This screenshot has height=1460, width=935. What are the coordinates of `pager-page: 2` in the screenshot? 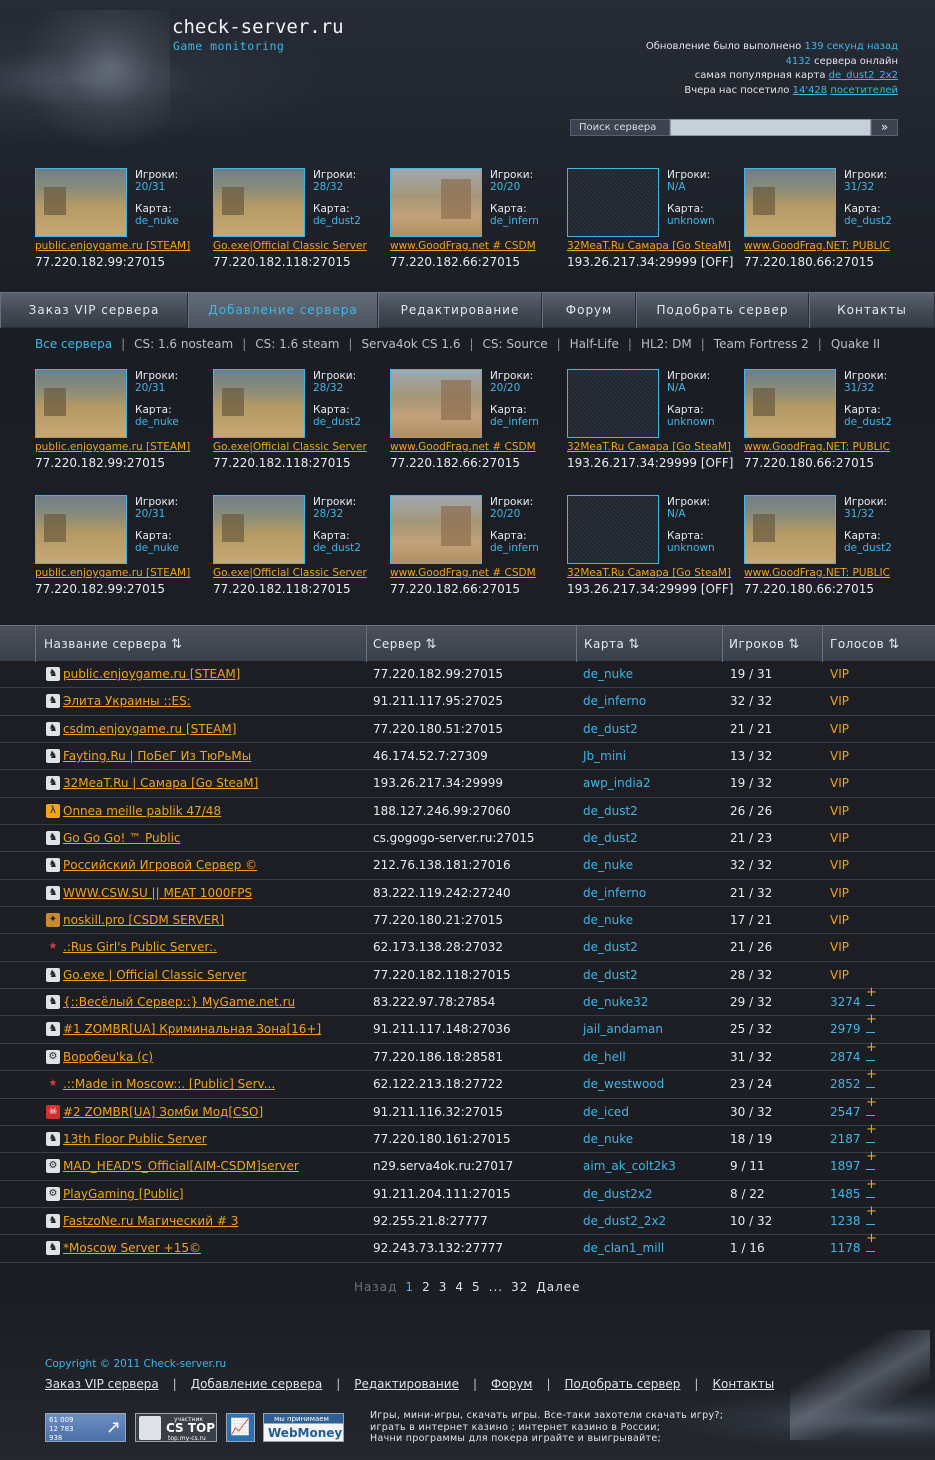 It's located at (426, 1287).